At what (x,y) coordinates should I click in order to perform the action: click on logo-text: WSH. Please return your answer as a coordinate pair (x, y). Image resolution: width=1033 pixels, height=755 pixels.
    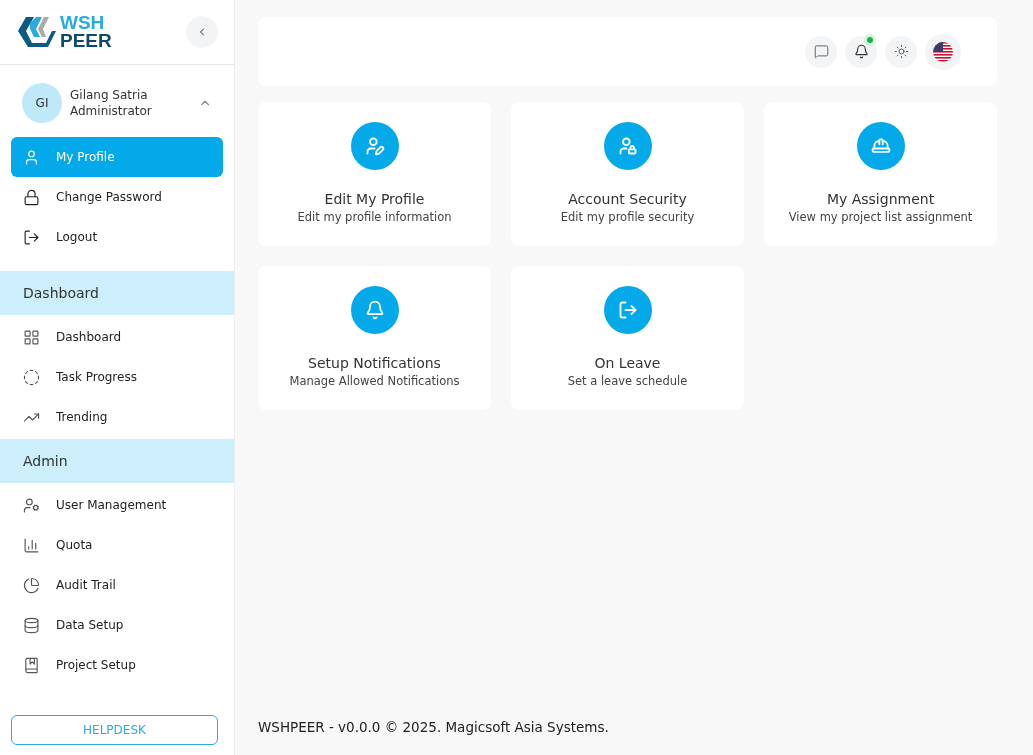
    Looking at the image, I should click on (83, 23).